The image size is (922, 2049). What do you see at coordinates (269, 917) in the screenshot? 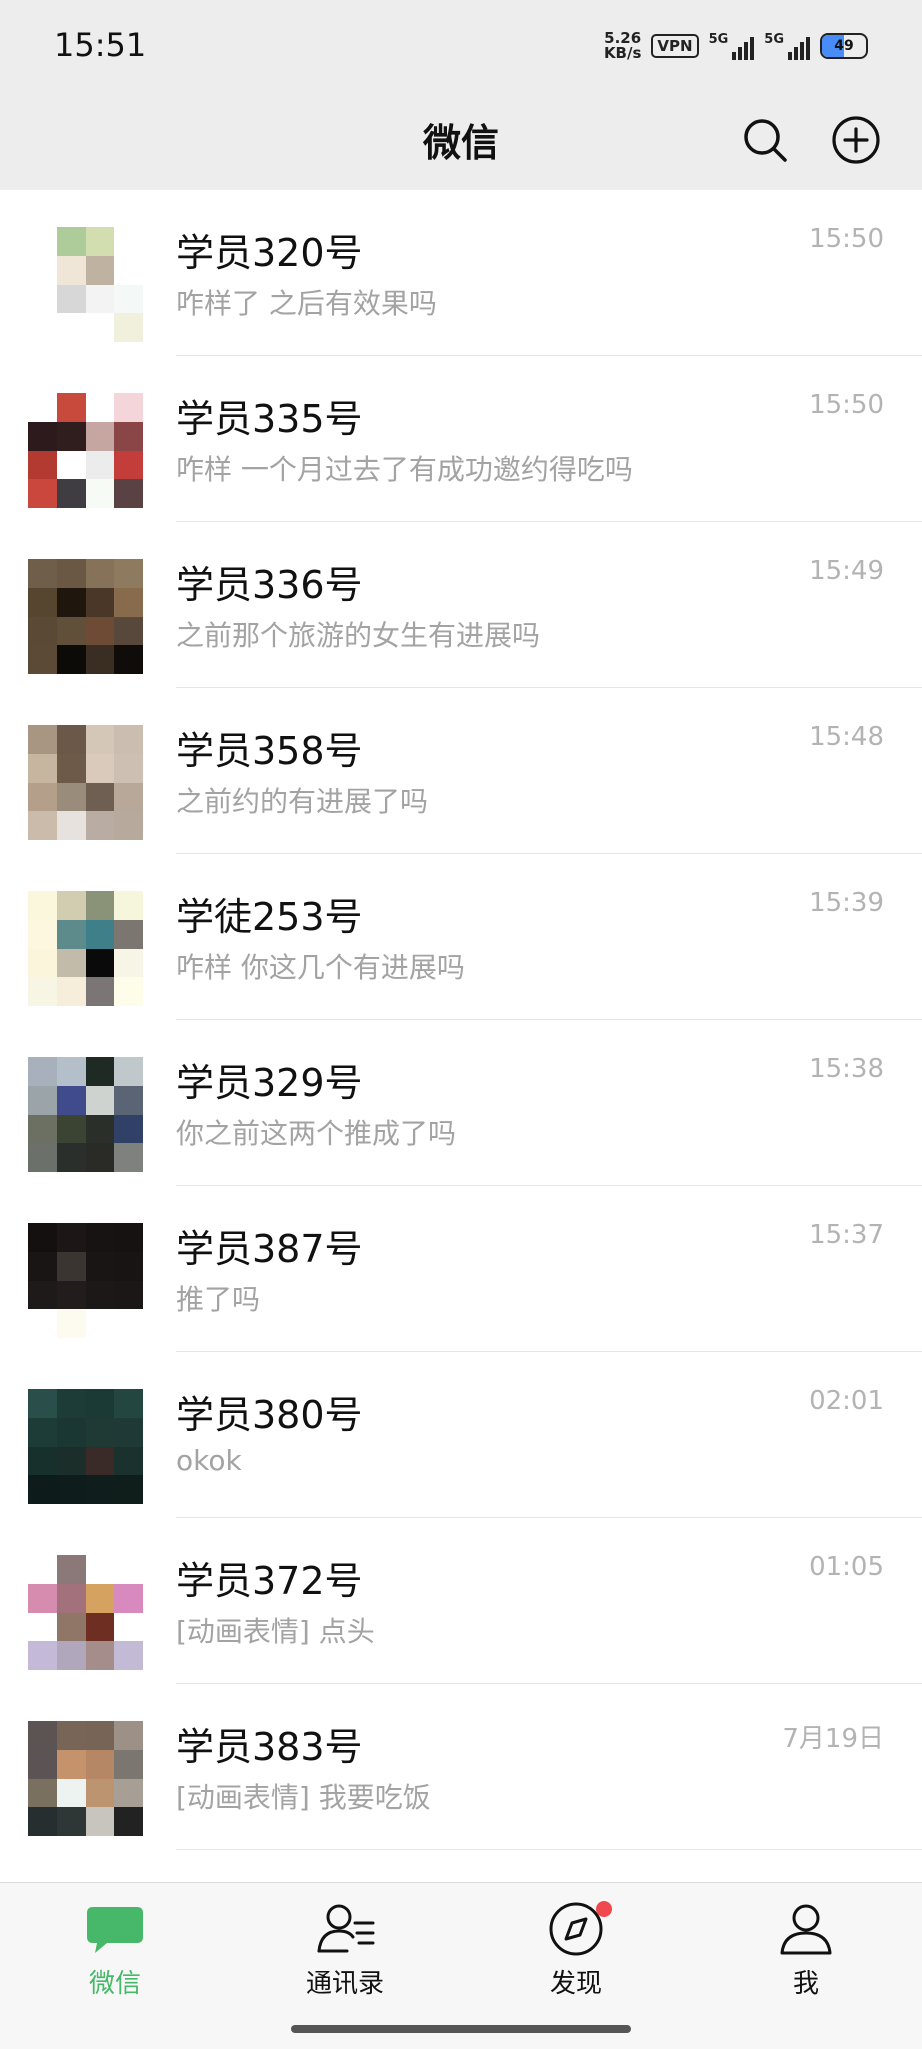
I see `chat-name: 学徒253号` at bounding box center [269, 917].